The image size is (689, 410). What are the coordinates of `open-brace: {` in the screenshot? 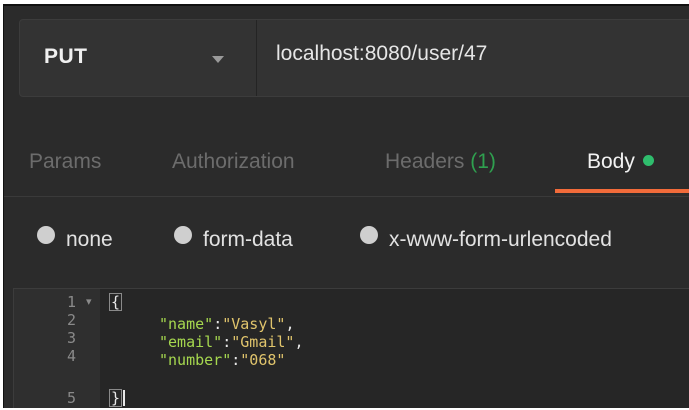 It's located at (116, 302).